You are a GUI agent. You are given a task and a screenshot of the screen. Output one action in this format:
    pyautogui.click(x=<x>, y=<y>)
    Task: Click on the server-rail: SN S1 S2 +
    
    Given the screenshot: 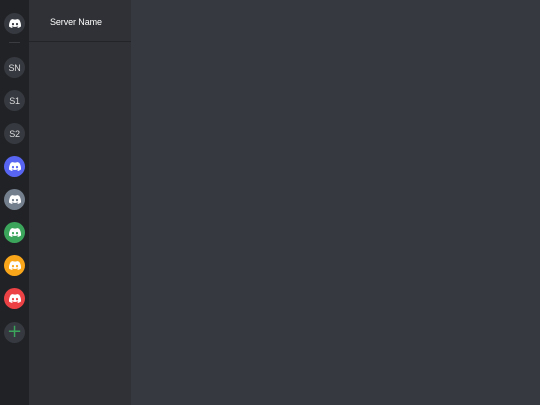 What is the action you would take?
    pyautogui.click(x=14, y=202)
    